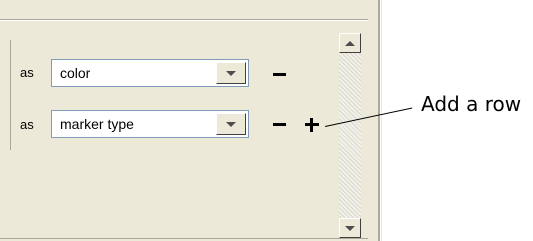 The image size is (533, 241). What do you see at coordinates (27, 72) in the screenshot?
I see `row-1-as-label: as` at bounding box center [27, 72].